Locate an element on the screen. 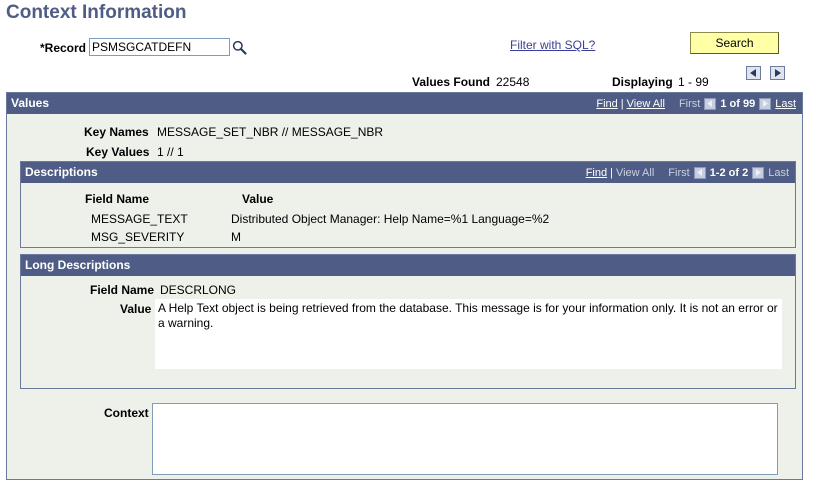  descriptions-first-button is located at coordinates (699, 172).